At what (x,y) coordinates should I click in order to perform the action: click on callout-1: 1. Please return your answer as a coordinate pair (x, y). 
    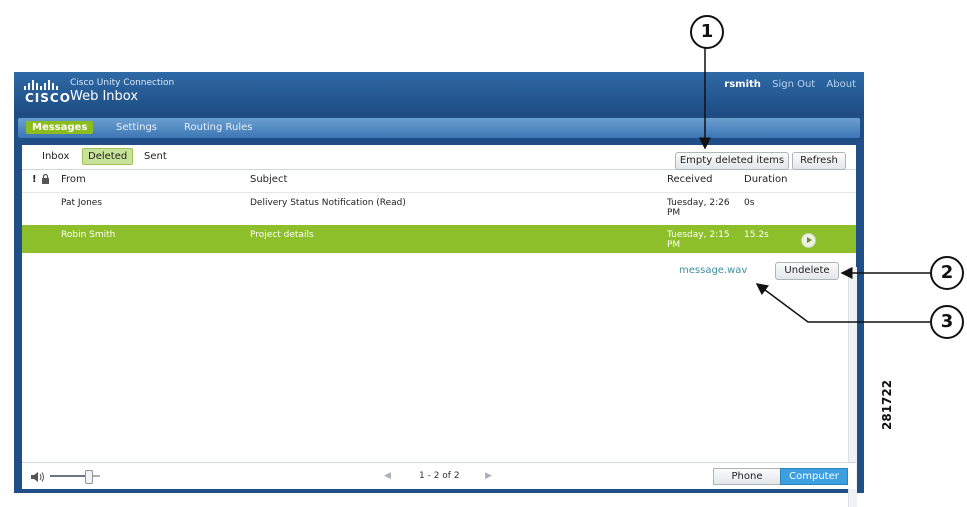
    Looking at the image, I should click on (707, 32).